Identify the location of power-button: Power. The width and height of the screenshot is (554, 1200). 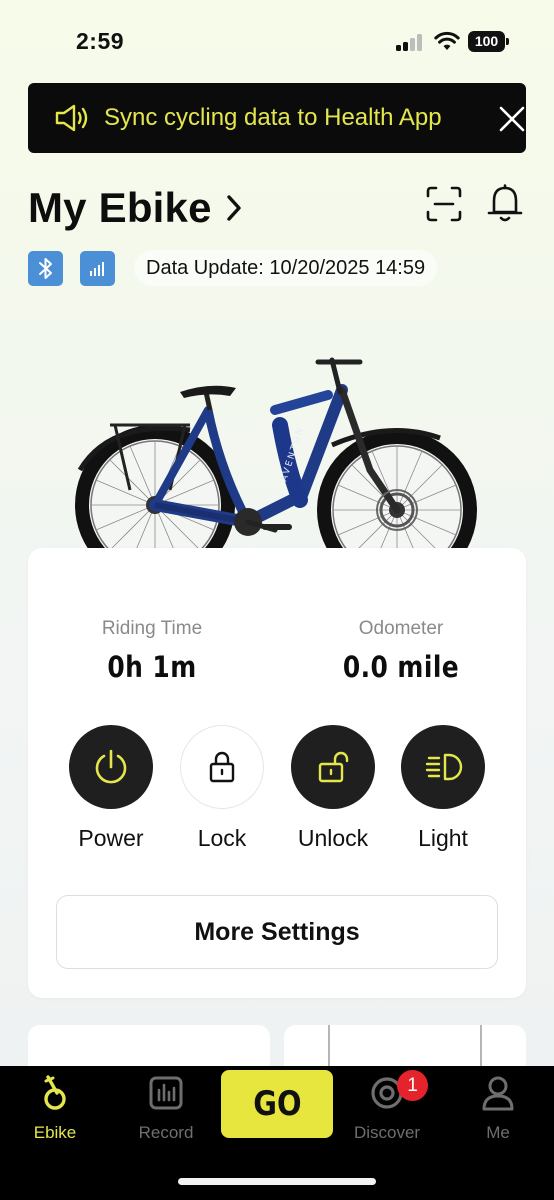
(111, 788).